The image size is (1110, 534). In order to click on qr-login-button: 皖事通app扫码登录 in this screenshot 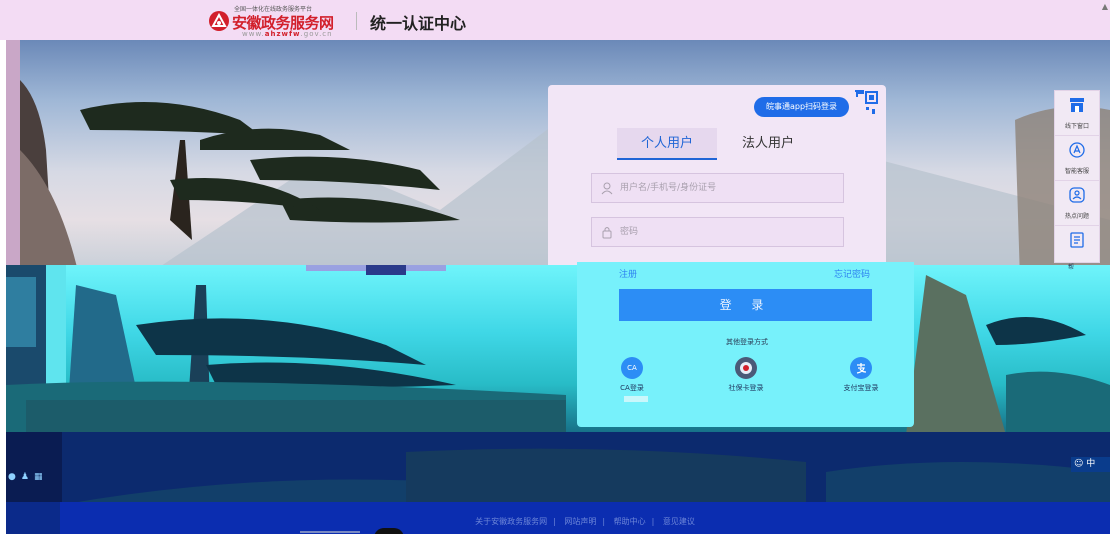, I will do `click(802, 107)`.